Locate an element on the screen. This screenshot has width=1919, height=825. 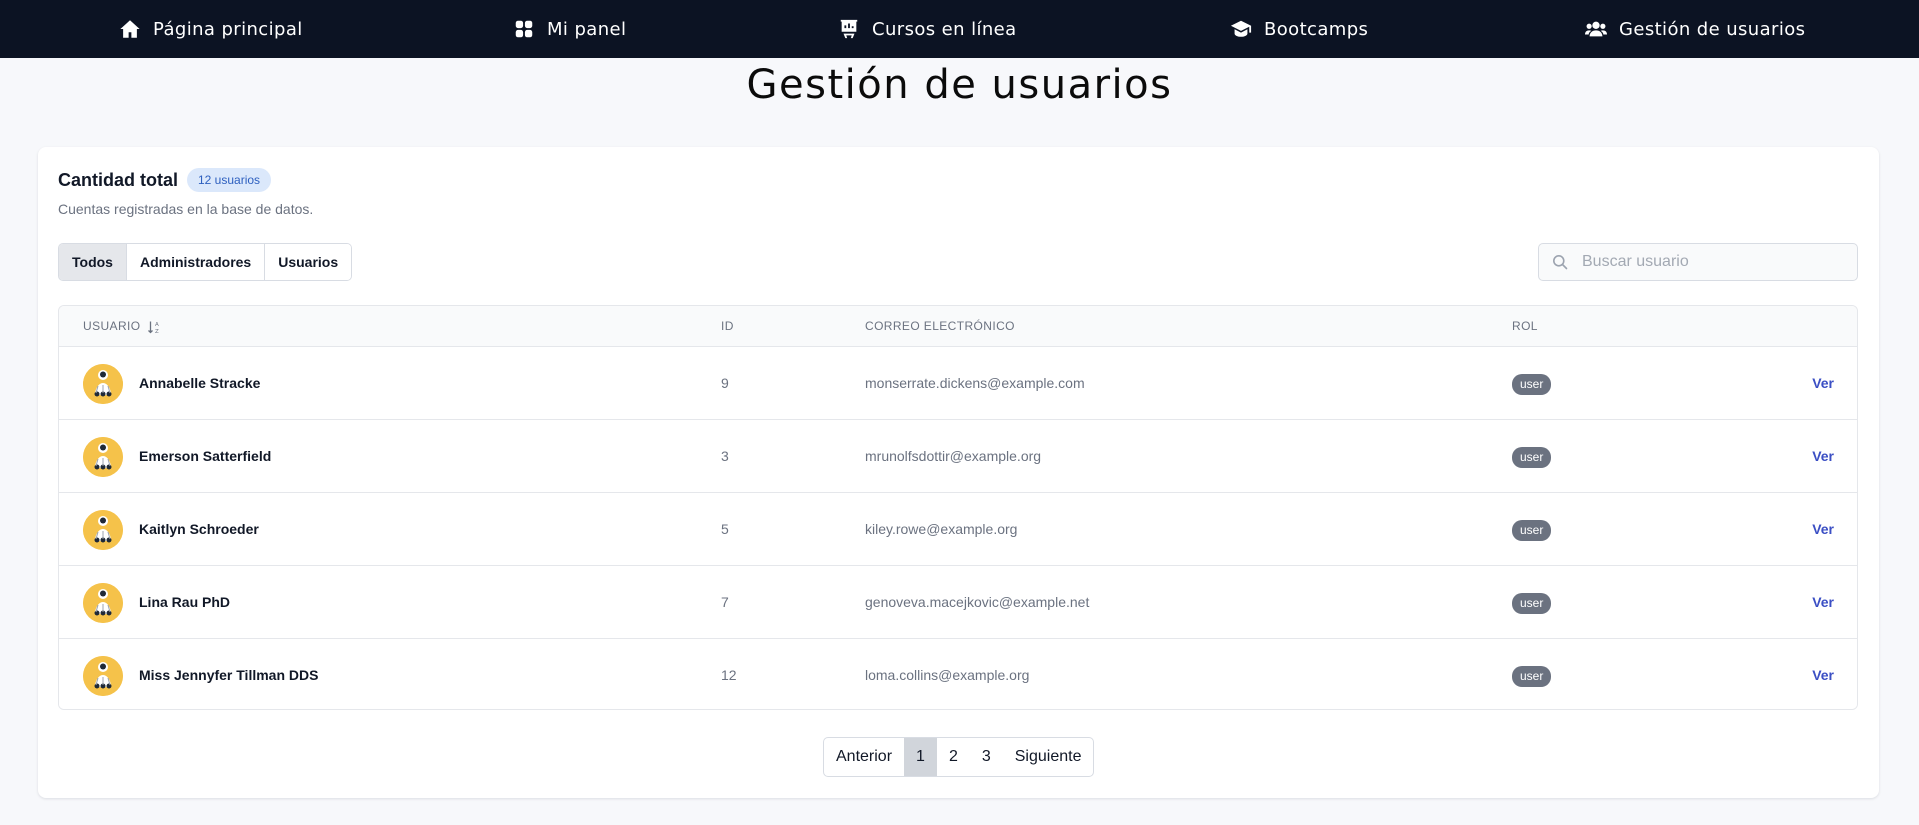
column-header-role: Rol is located at coordinates (1525, 326).